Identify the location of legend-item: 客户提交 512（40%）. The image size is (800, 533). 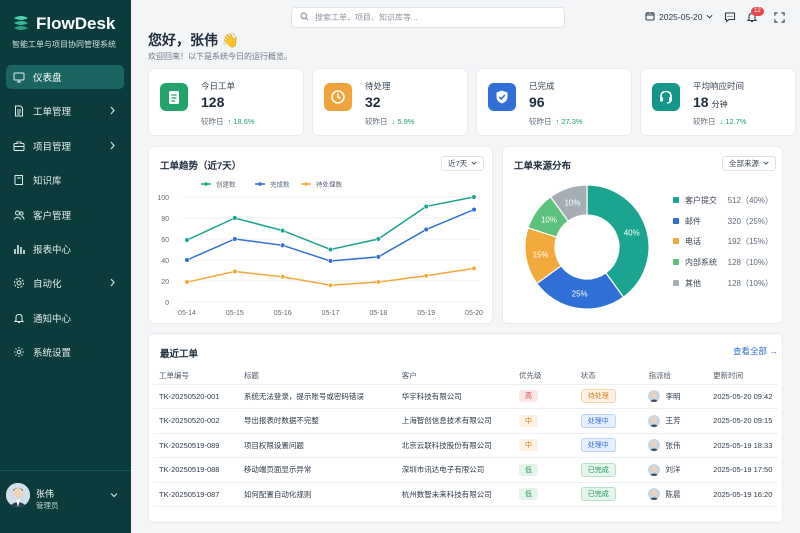
(723, 200).